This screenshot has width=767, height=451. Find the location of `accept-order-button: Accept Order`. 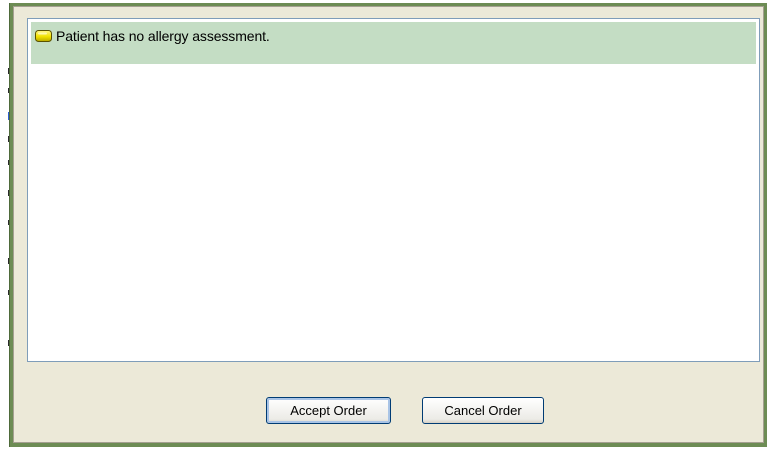

accept-order-button: Accept Order is located at coordinates (328, 410).